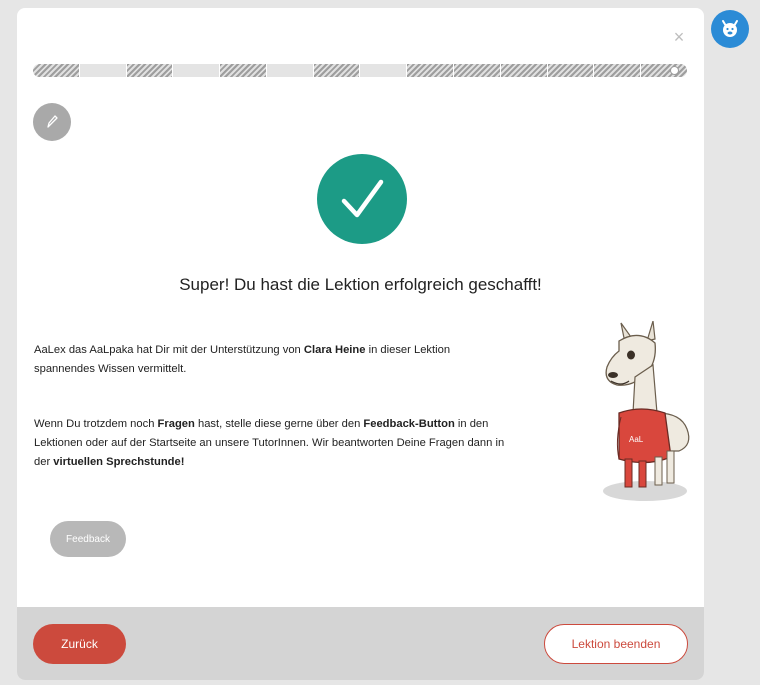  Describe the element at coordinates (674, 70) in the screenshot. I see `current-position-marker` at that location.